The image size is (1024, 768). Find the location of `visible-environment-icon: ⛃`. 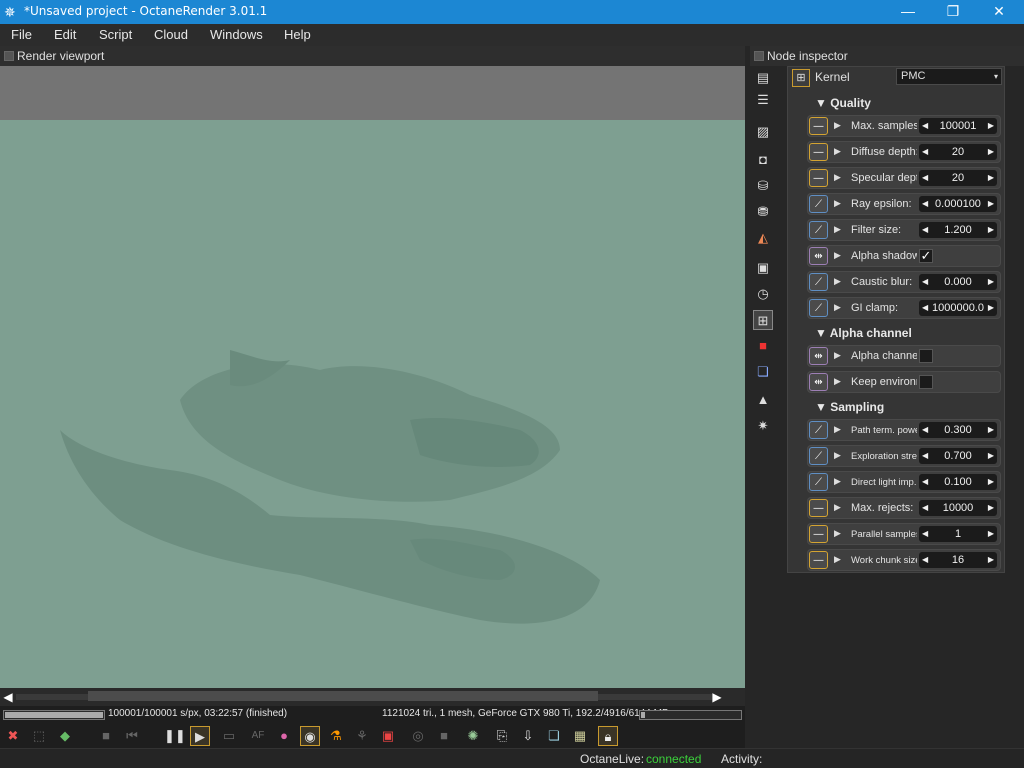

visible-environment-icon: ⛃ is located at coordinates (763, 212).